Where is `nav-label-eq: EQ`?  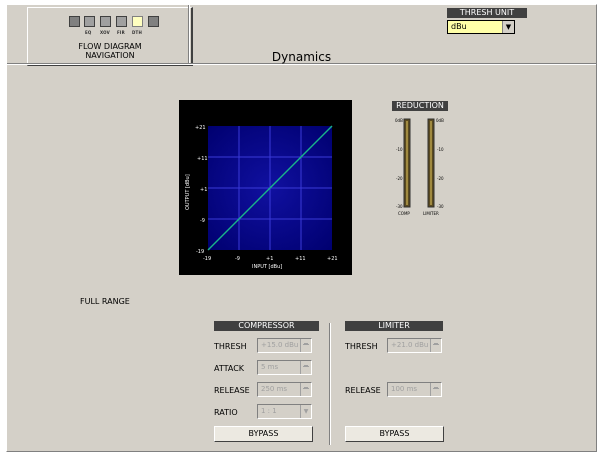
nav-label-eq: EQ is located at coordinates (88, 32).